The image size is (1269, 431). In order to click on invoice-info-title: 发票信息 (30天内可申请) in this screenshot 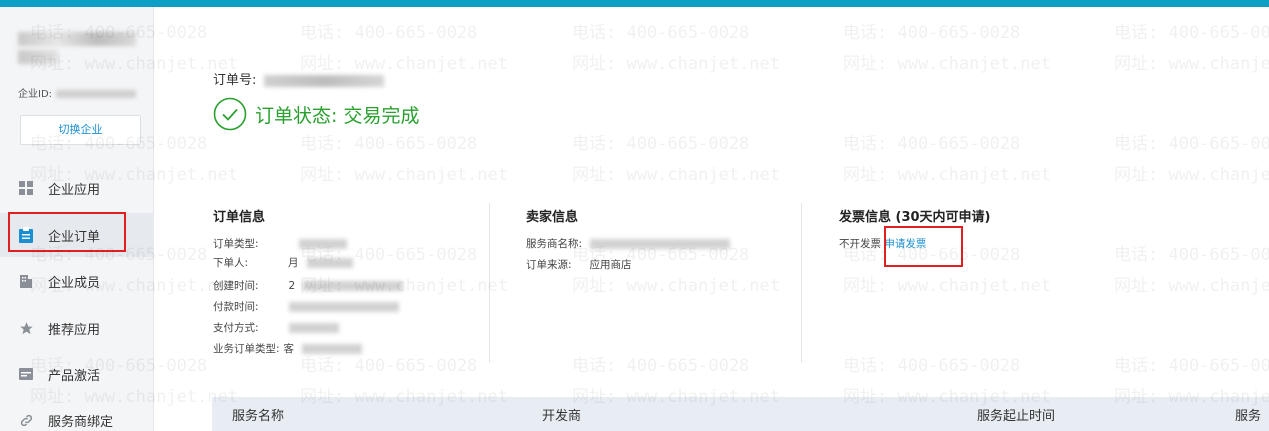, I will do `click(915, 217)`.